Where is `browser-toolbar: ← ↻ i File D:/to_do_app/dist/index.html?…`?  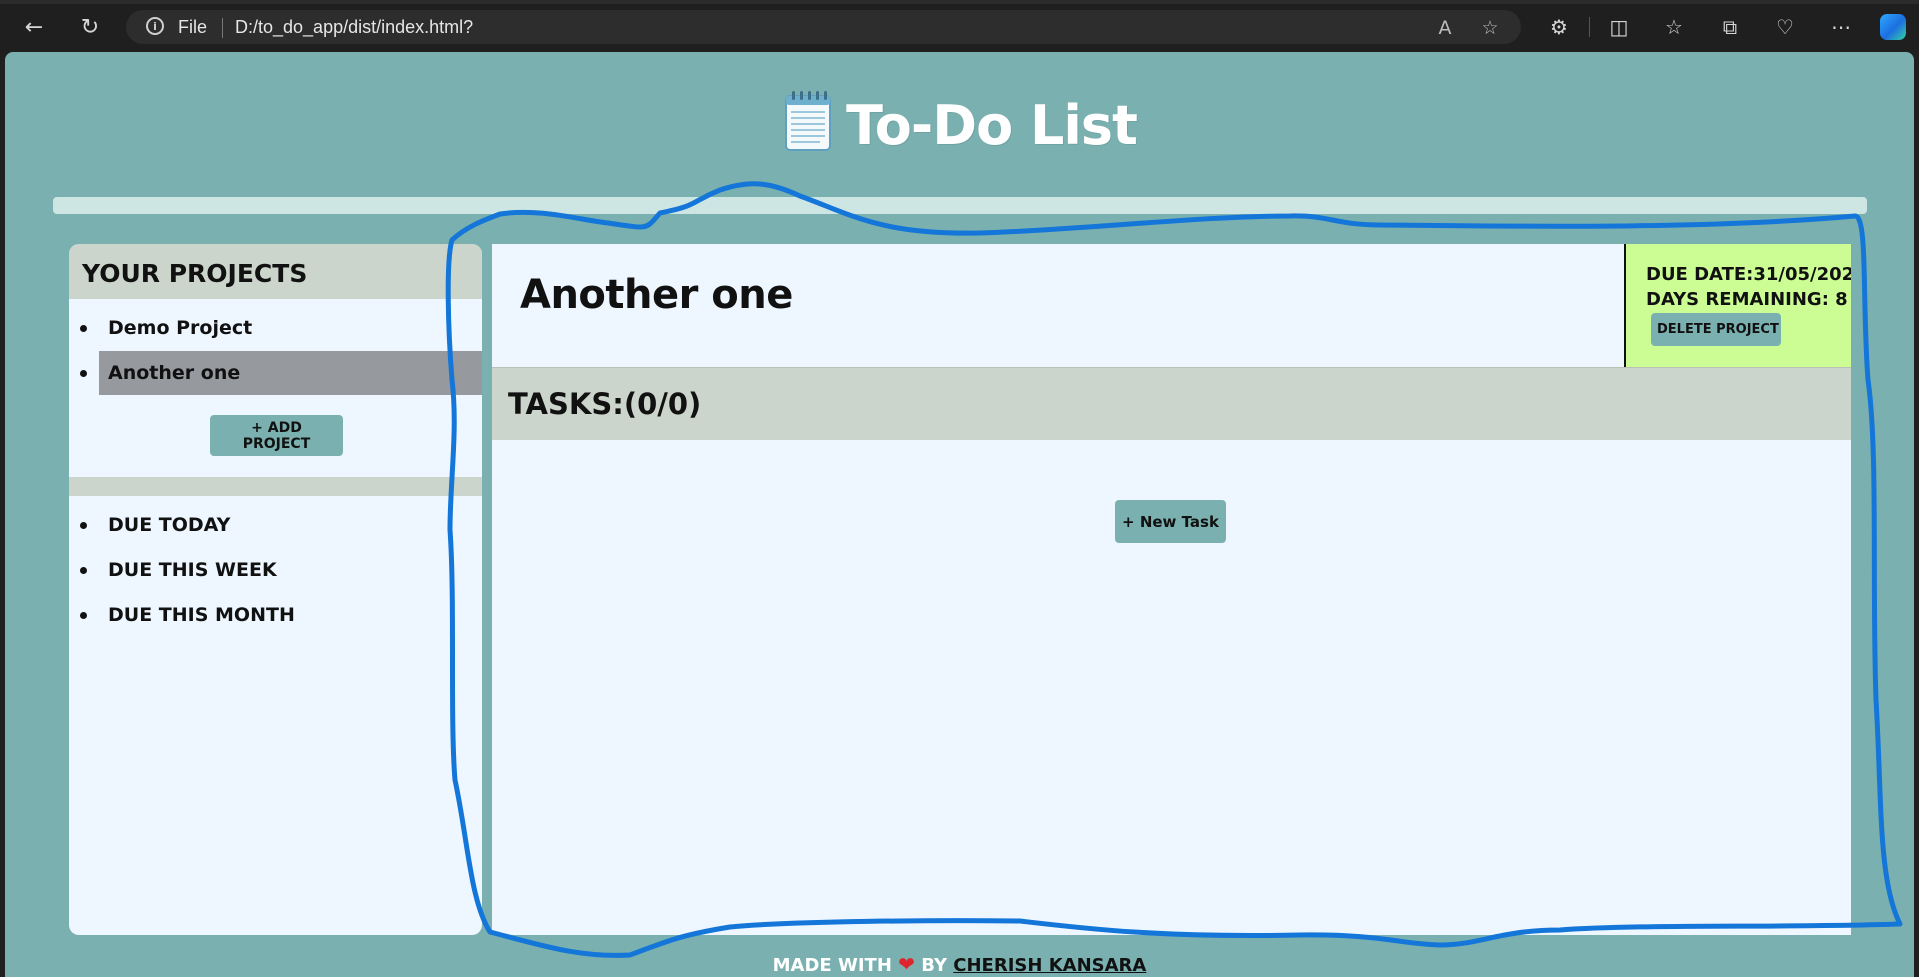
browser-toolbar: ← ↻ i File D:/to_do_app/dist/index.html?… is located at coordinates (959, 26).